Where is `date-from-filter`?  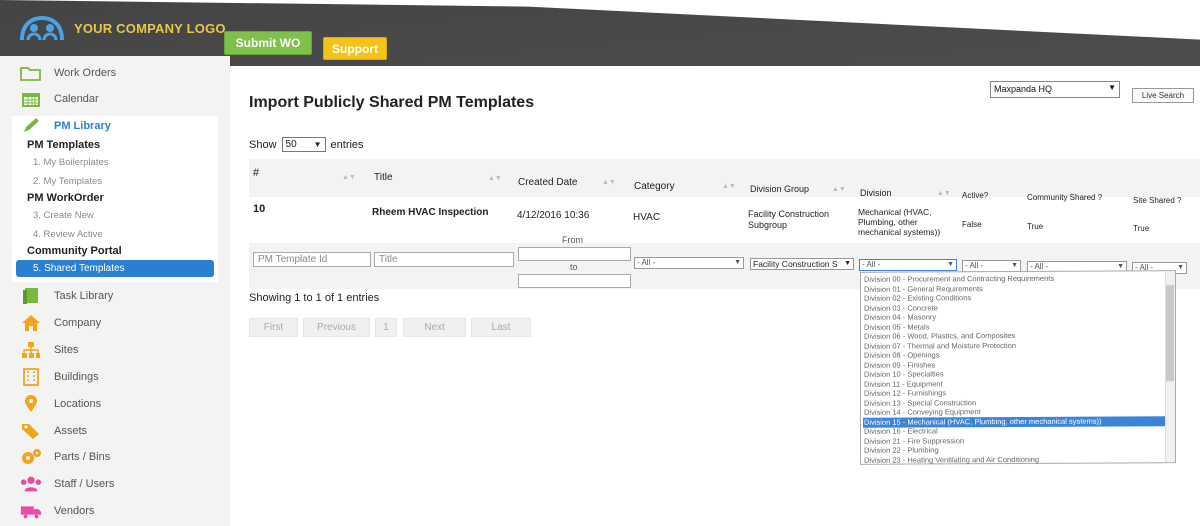
date-from-filter is located at coordinates (574, 254).